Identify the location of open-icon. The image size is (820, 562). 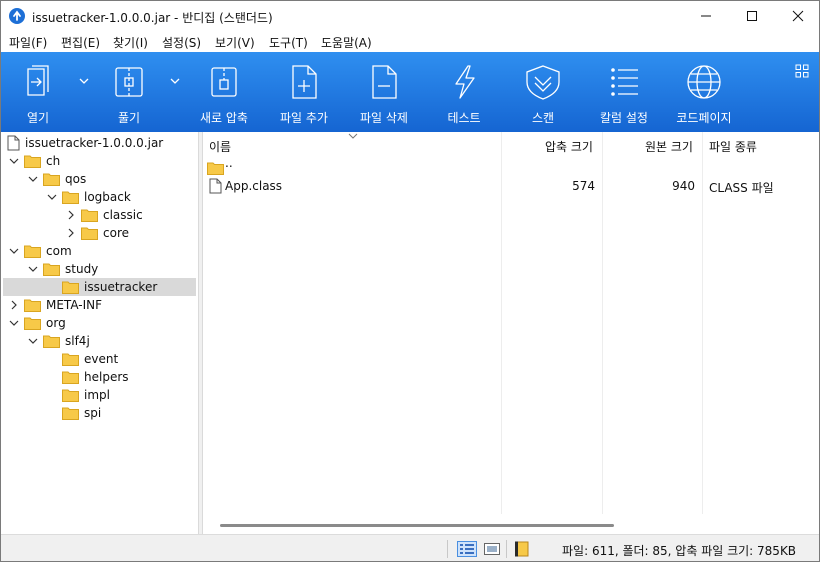
(38, 80).